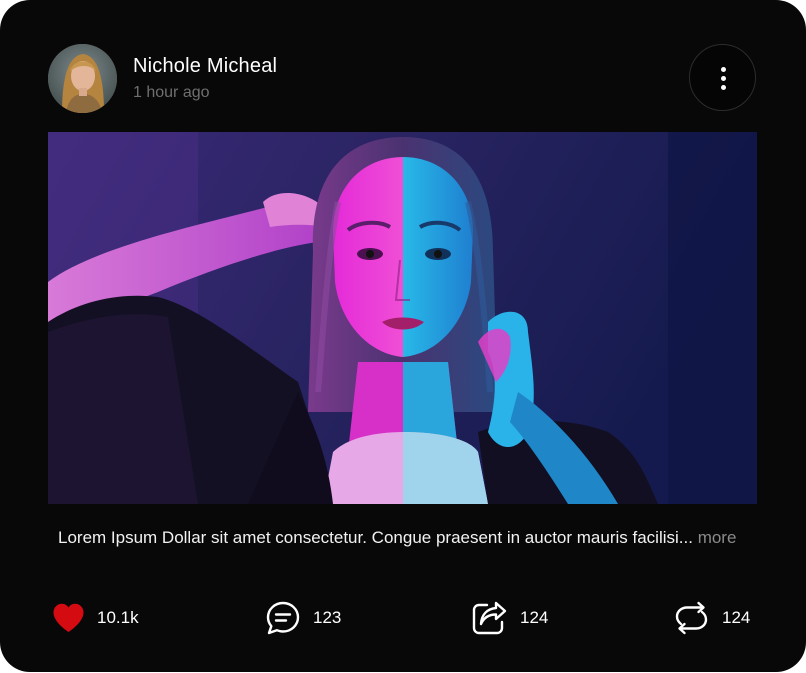 The width and height of the screenshot is (806, 673). Describe the element at coordinates (722, 77) in the screenshot. I see `more-options-button` at that location.